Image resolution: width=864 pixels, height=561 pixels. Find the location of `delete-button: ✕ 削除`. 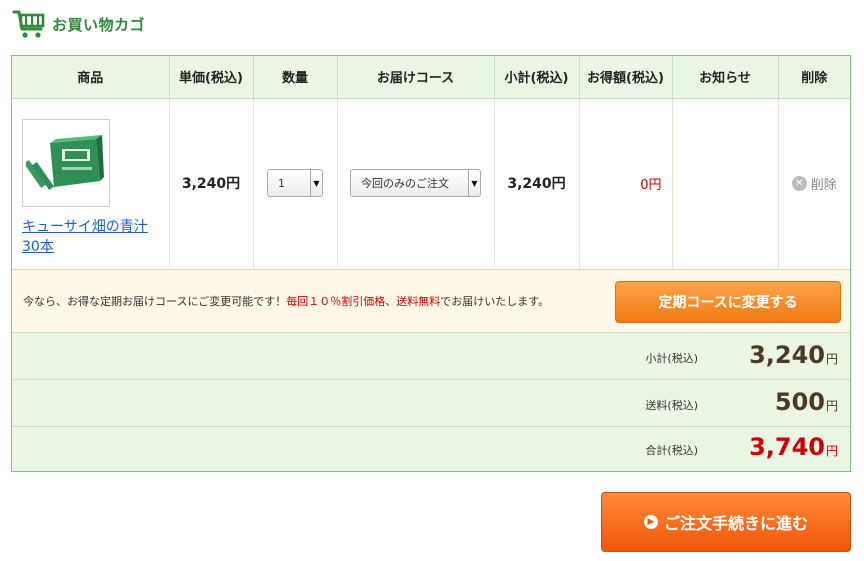

delete-button: ✕ 削除 is located at coordinates (814, 183).